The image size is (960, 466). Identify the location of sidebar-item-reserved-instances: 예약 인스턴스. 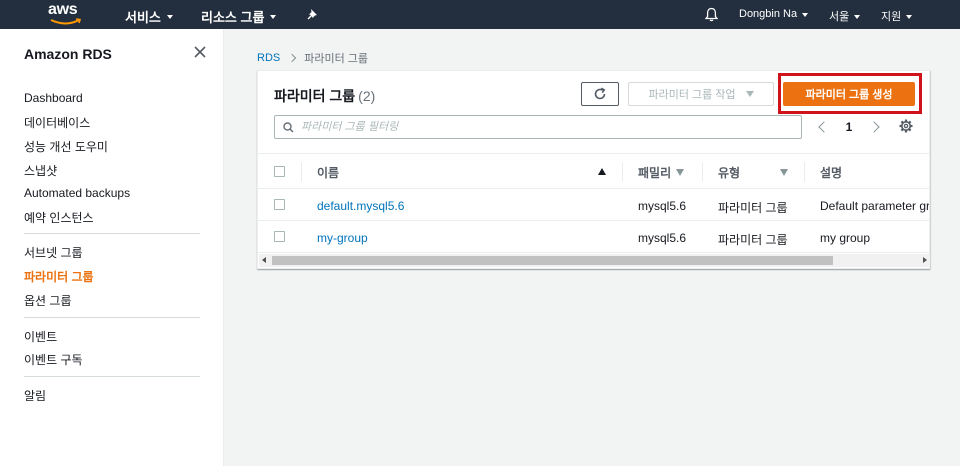
(59, 217).